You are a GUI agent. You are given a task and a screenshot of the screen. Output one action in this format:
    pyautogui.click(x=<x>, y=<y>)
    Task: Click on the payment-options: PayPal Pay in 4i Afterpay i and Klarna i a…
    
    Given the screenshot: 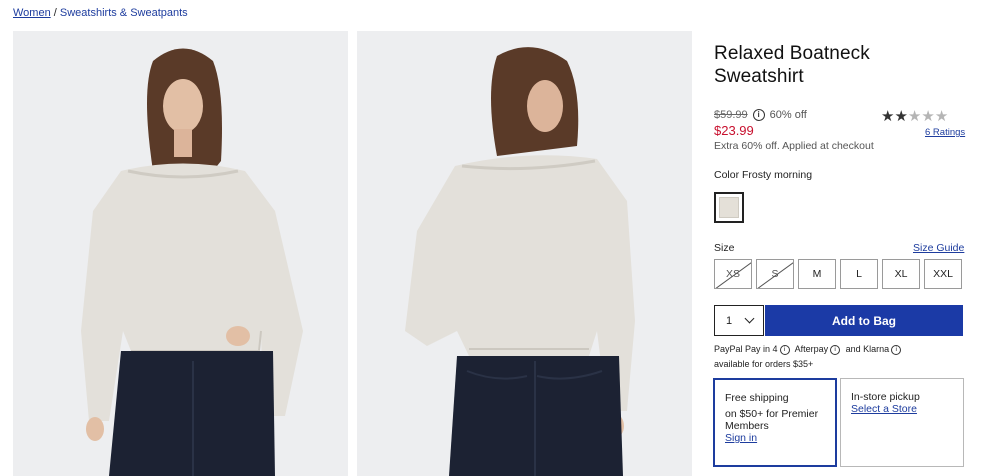 What is the action you would take?
    pyautogui.click(x=839, y=357)
    